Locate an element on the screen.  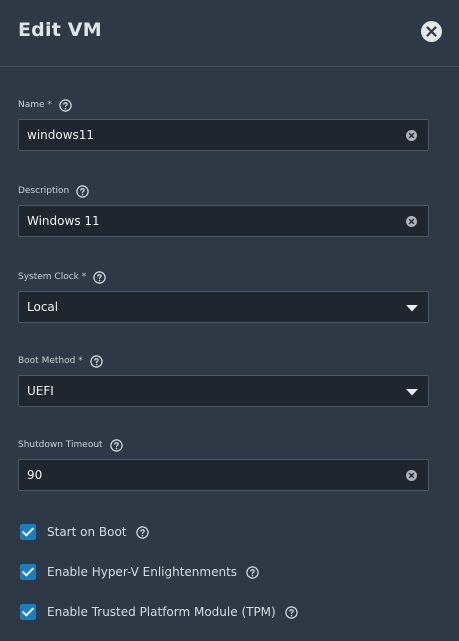
tpm-checkbox is located at coordinates (28, 612).